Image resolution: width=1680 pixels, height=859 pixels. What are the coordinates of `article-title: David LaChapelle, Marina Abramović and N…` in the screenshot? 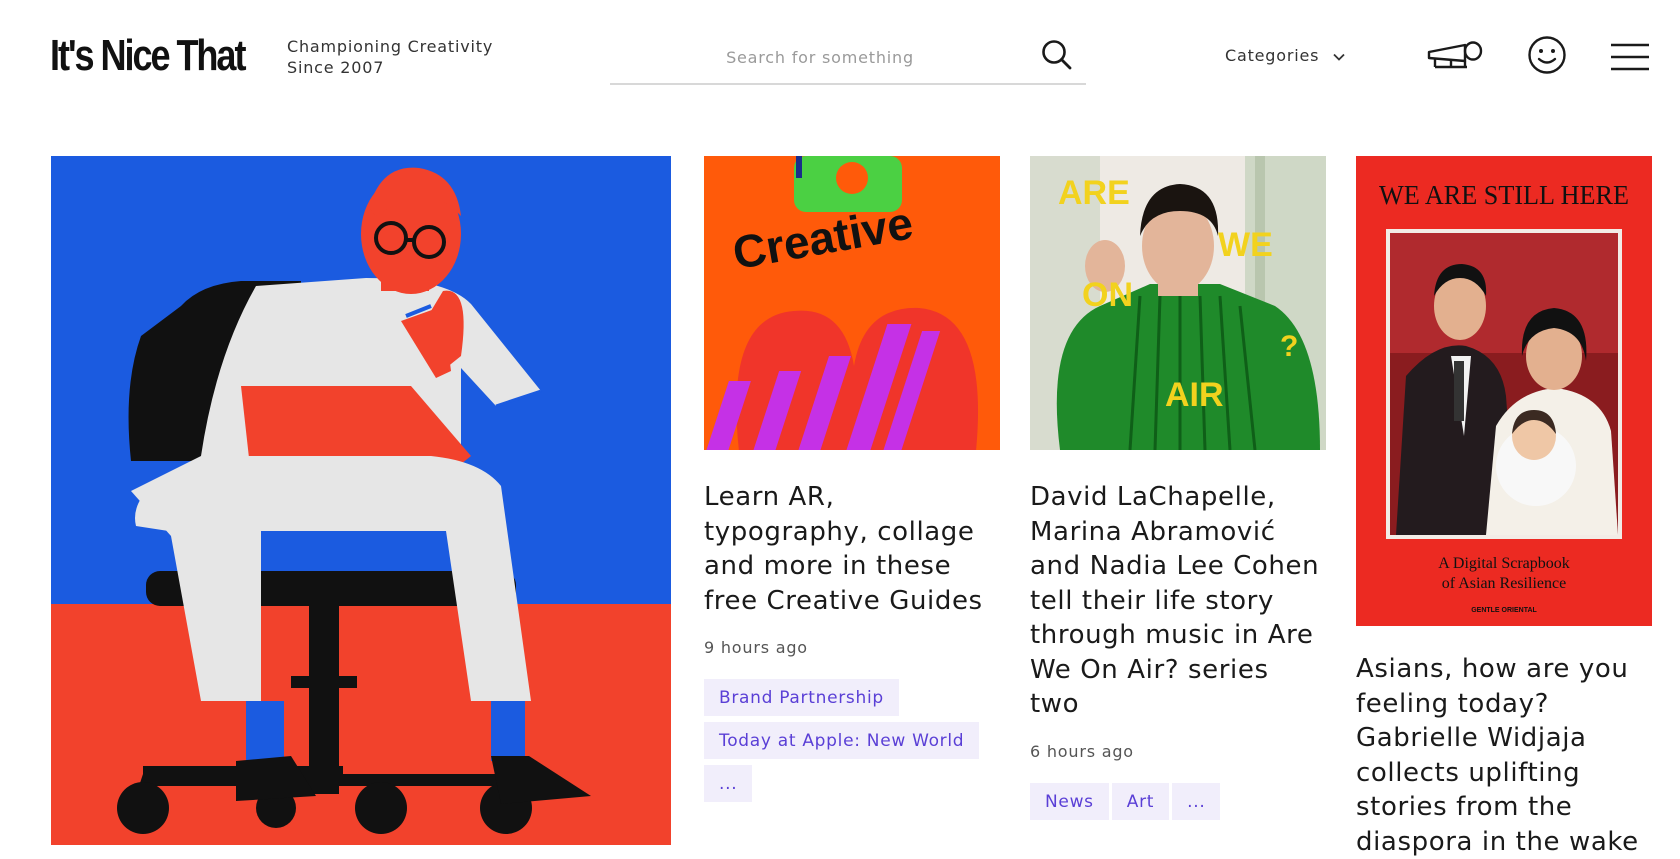 It's located at (1178, 601).